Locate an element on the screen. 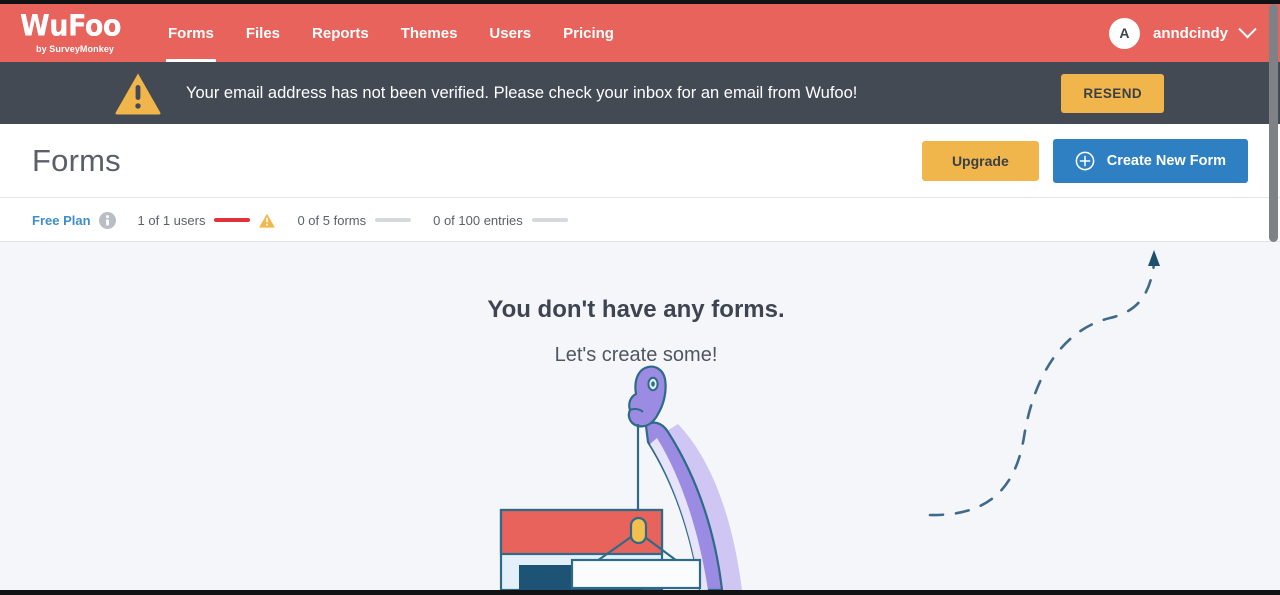 The image size is (1280, 595). nav-item-label: Reports is located at coordinates (340, 33).